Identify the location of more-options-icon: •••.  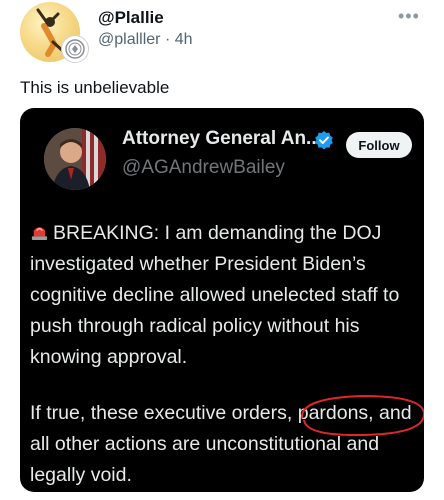
(409, 16).